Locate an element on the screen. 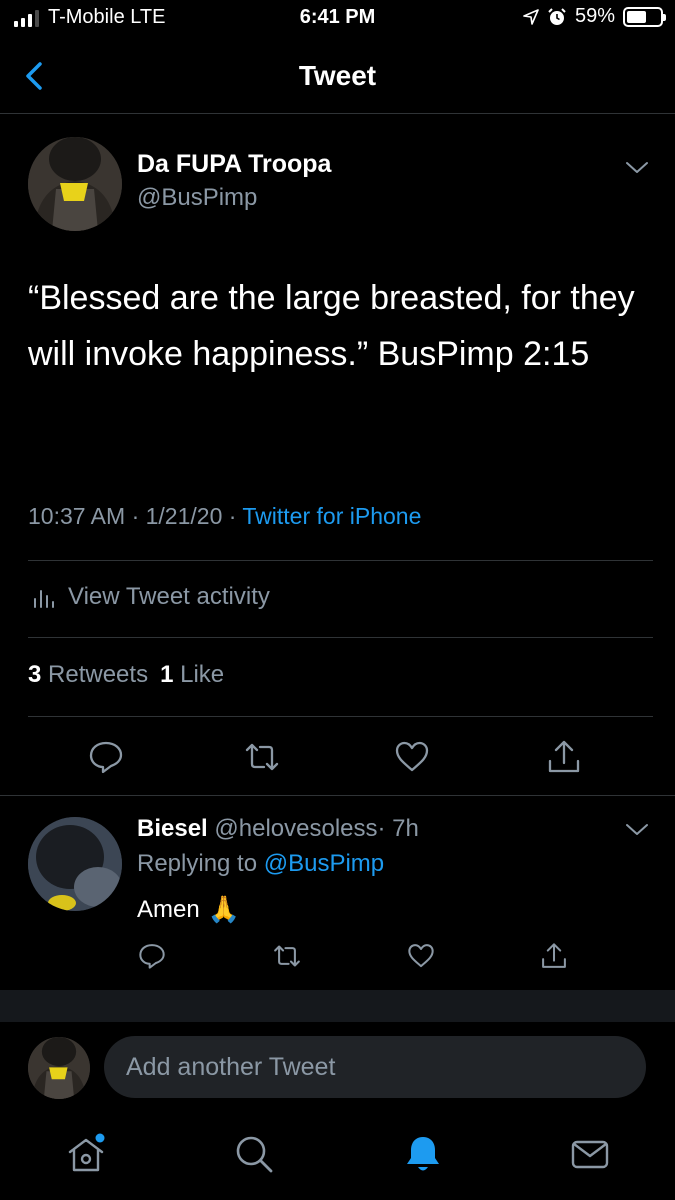  page-title: Tweet is located at coordinates (337, 75).